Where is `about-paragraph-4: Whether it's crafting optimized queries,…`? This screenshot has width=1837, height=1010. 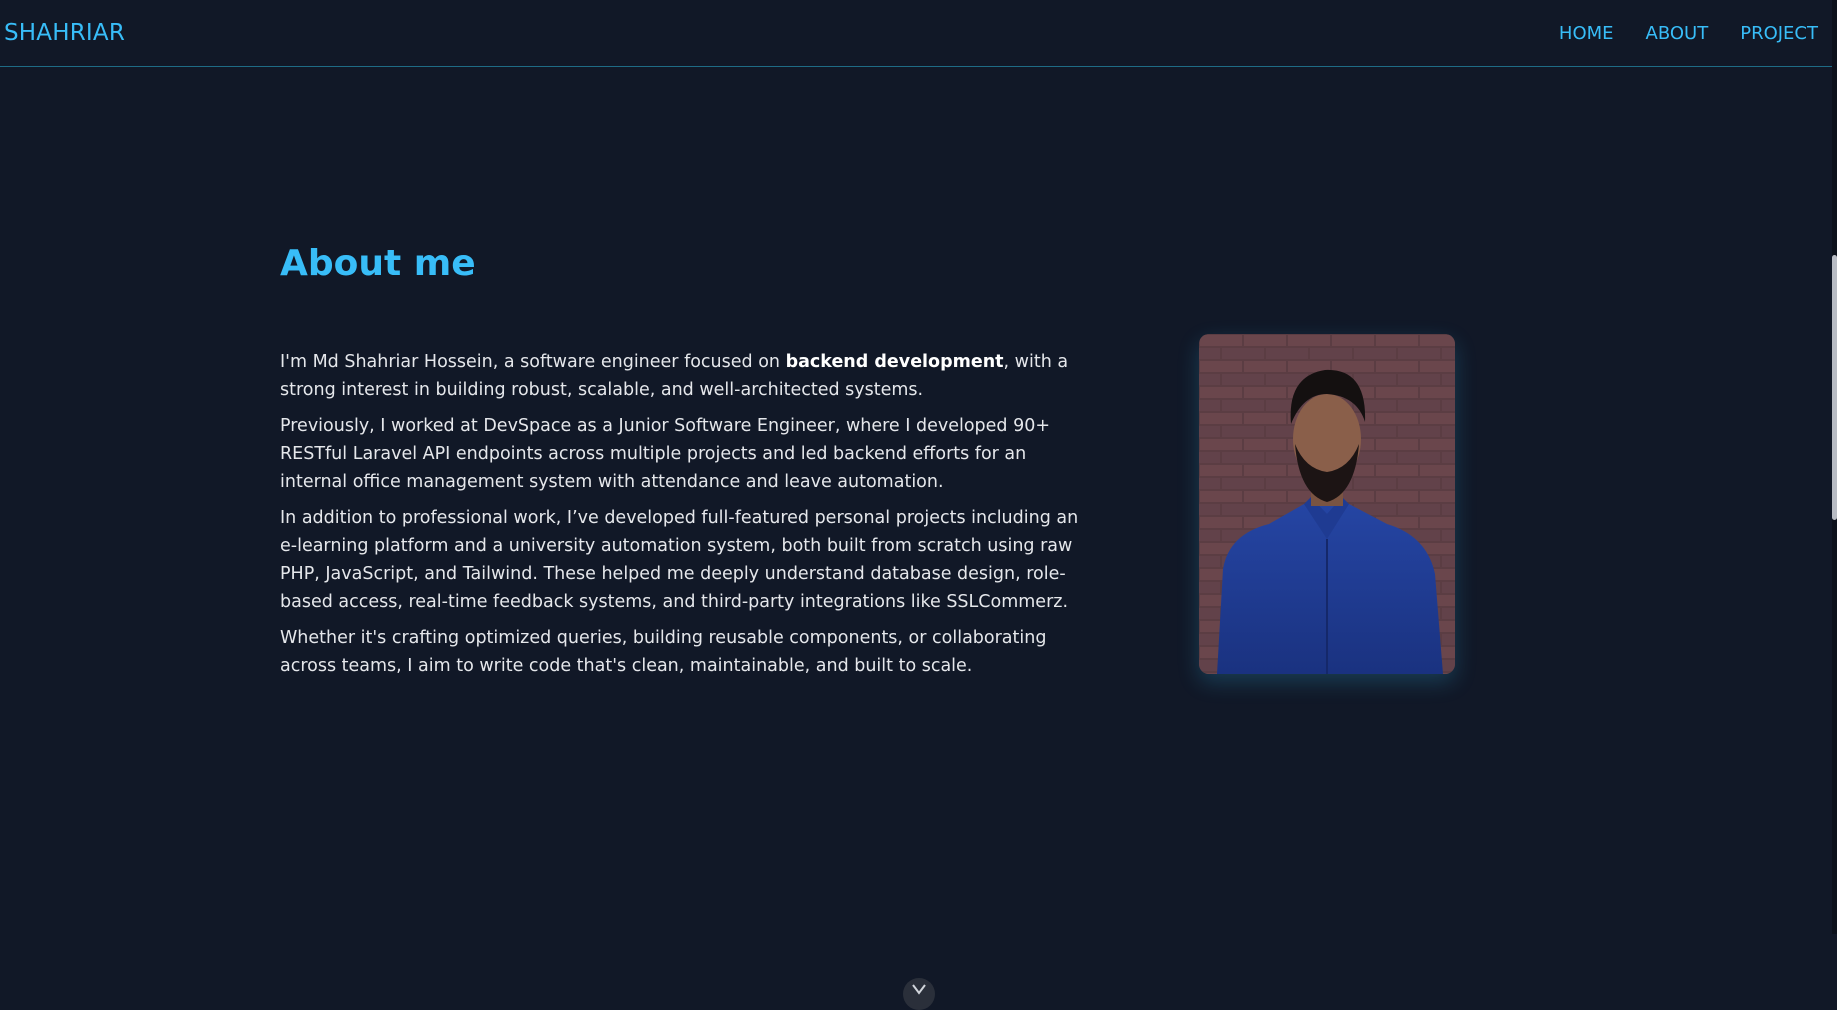 about-paragraph-4: Whether it's crafting optimized queries,… is located at coordinates (663, 652).